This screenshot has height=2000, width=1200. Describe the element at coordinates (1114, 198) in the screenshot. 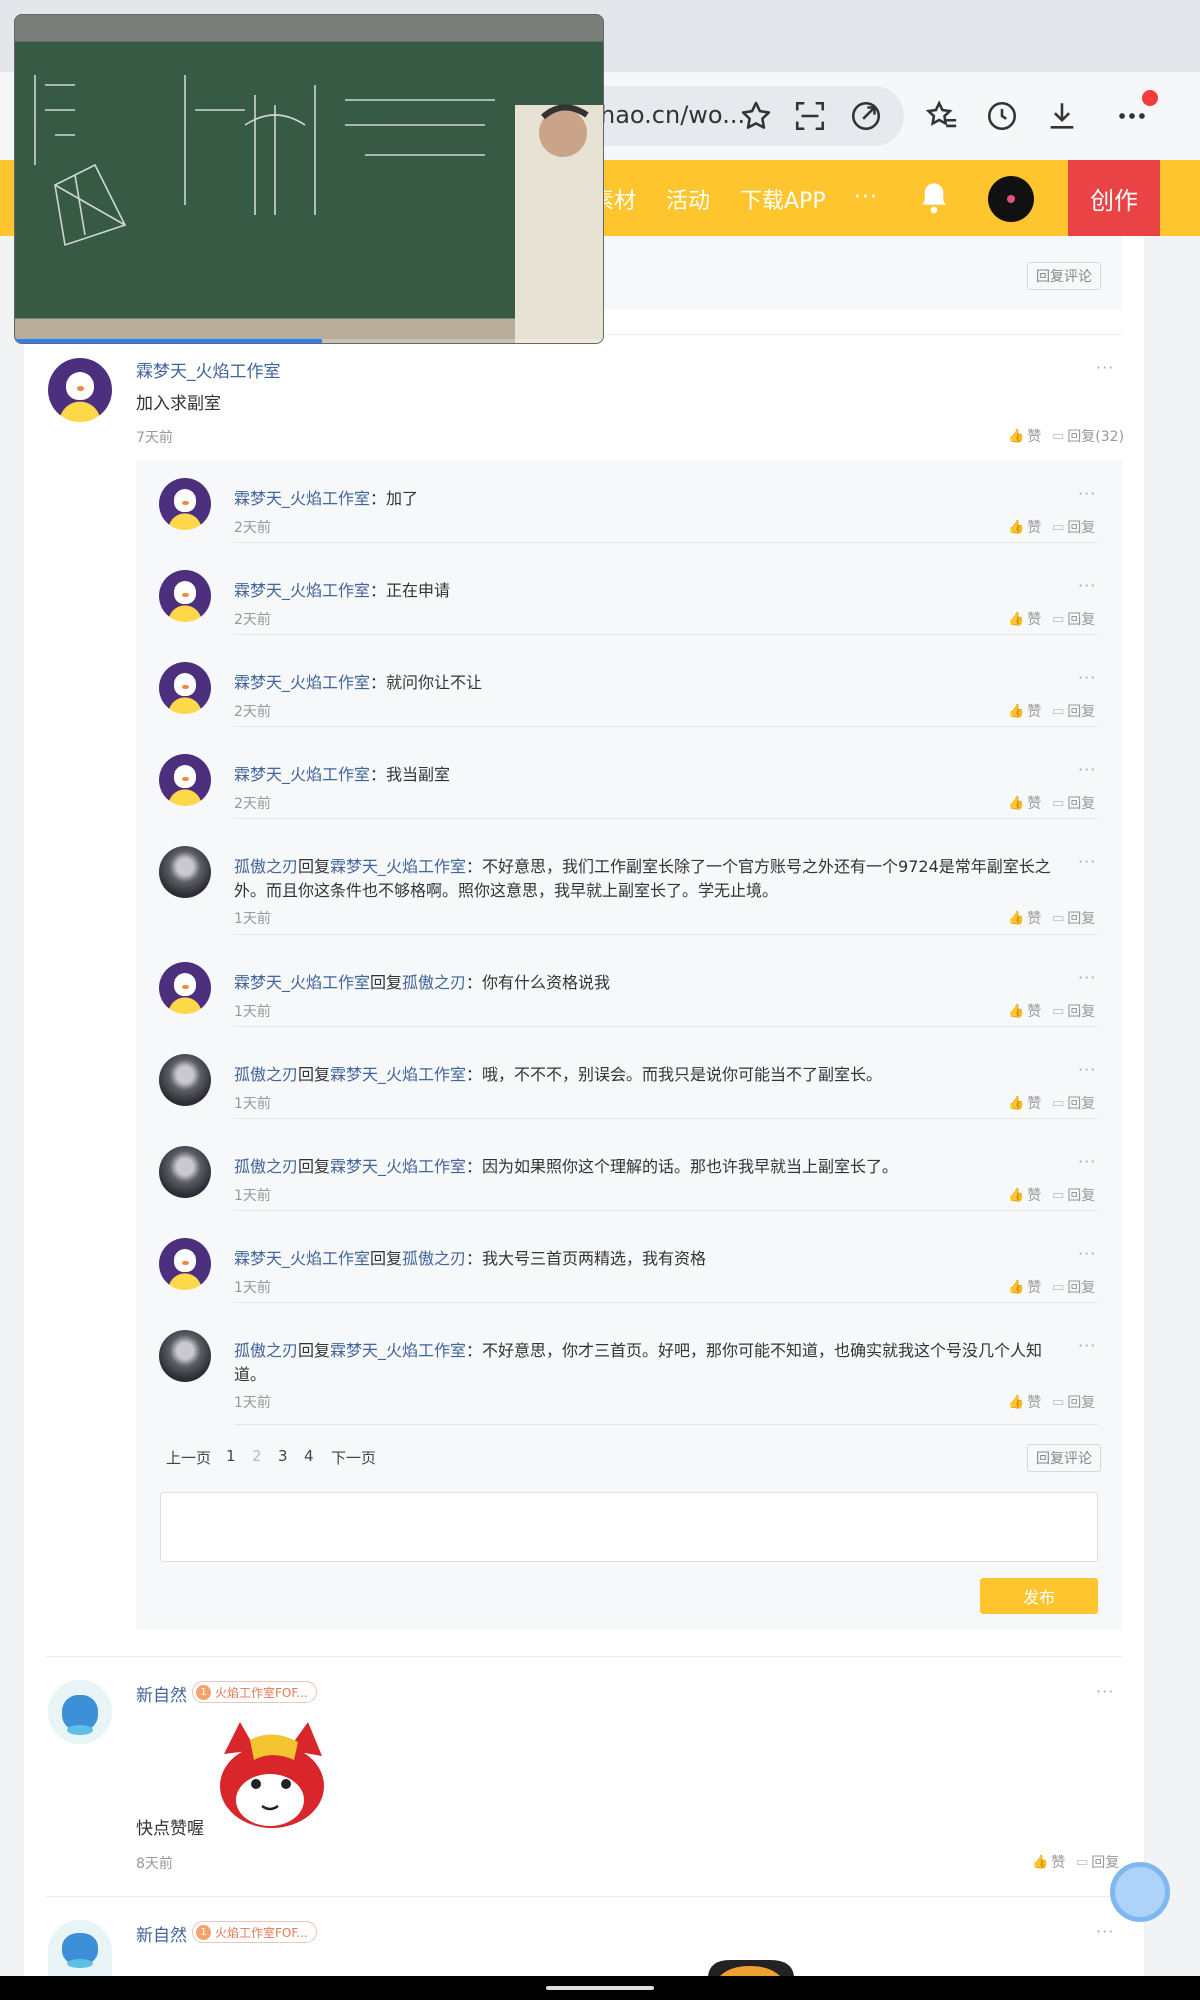

I see `create-button: 创作` at that location.